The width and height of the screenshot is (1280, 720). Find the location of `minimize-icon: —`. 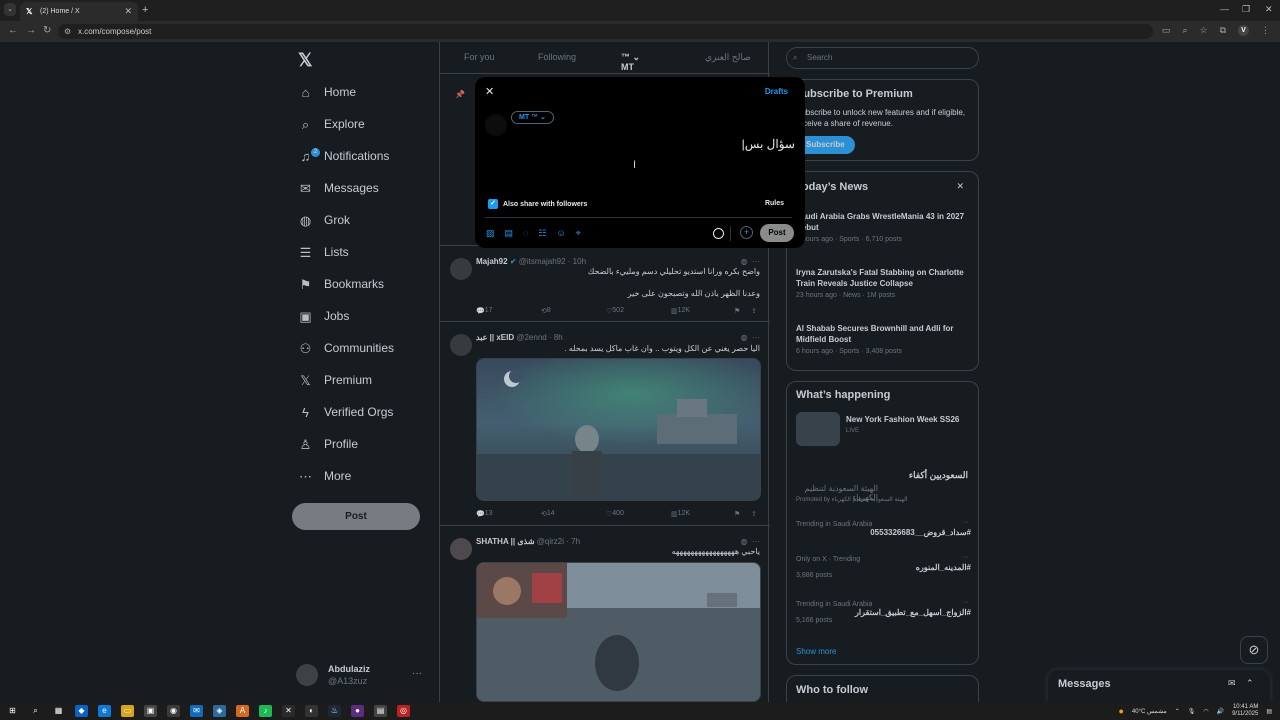

minimize-icon: — is located at coordinates (1224, 9).